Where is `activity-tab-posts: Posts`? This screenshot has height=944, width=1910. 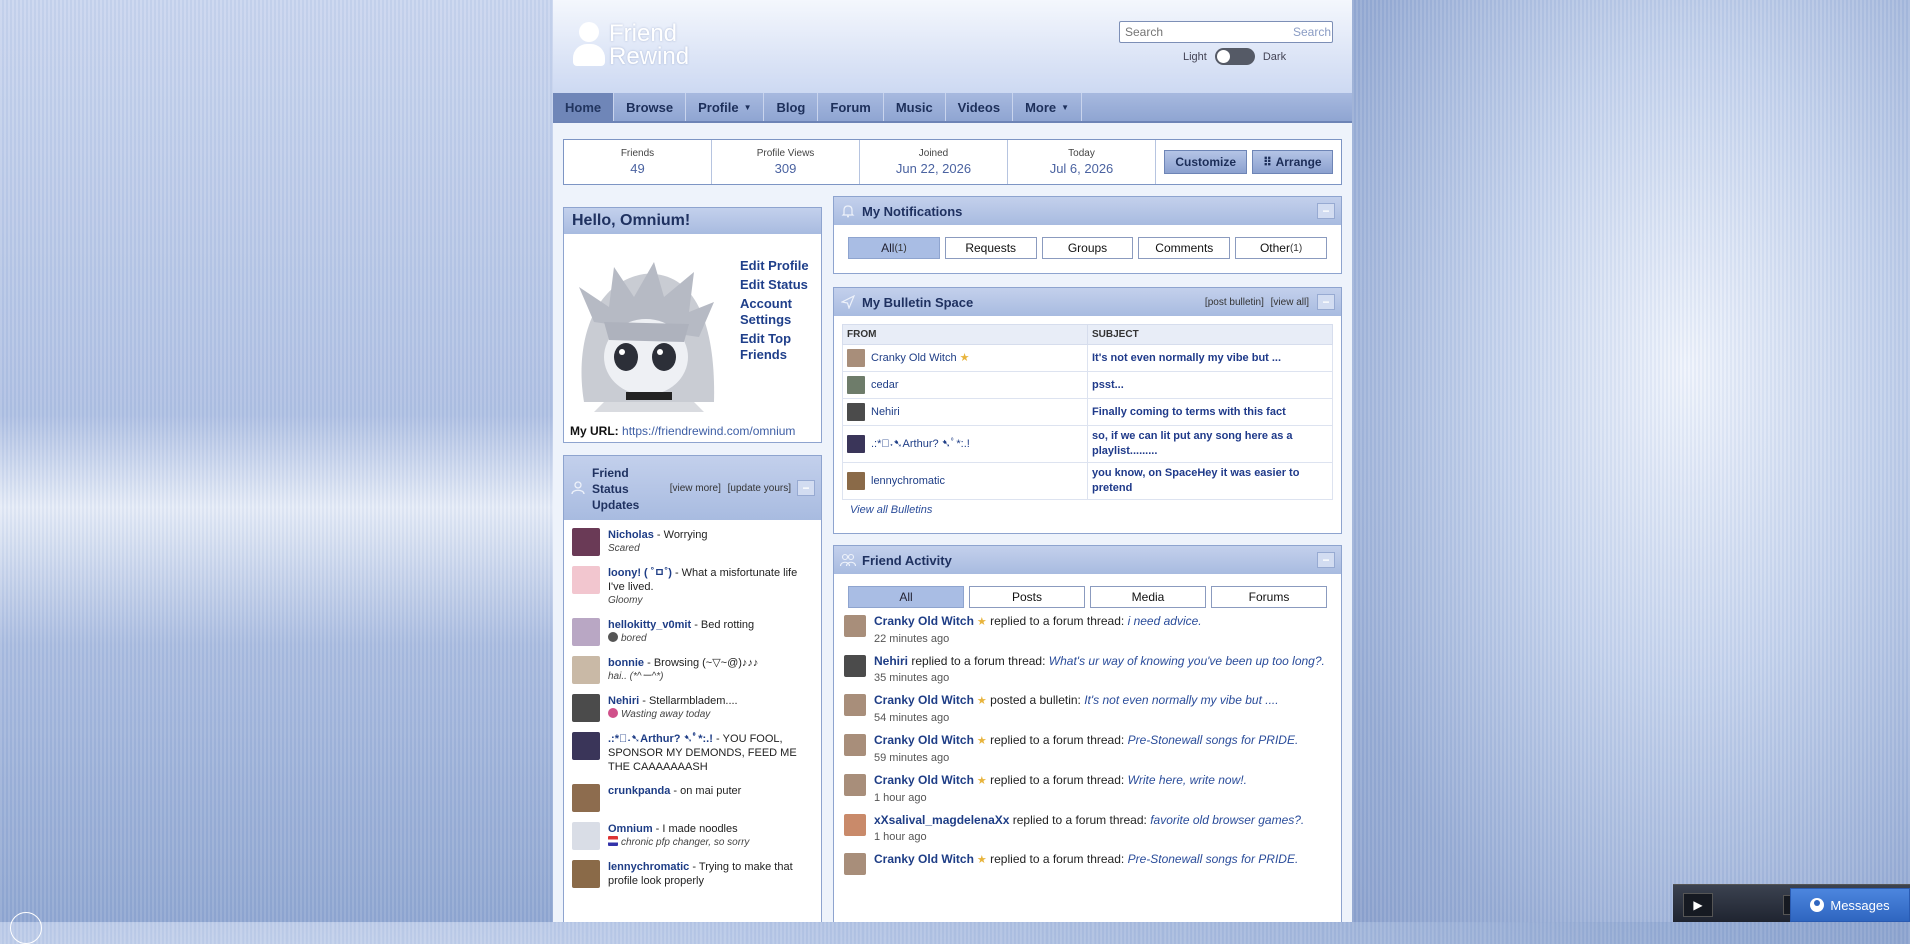
activity-tab-posts: Posts is located at coordinates (1027, 597).